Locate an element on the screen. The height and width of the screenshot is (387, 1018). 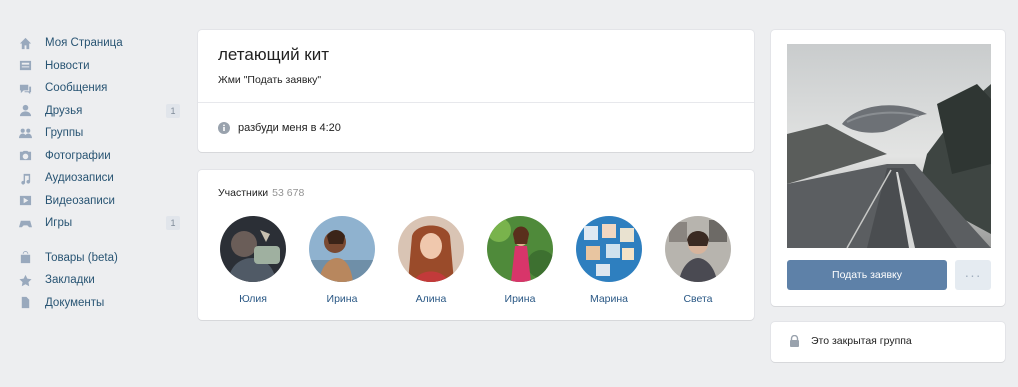
groups-icon is located at coordinates (25, 133).